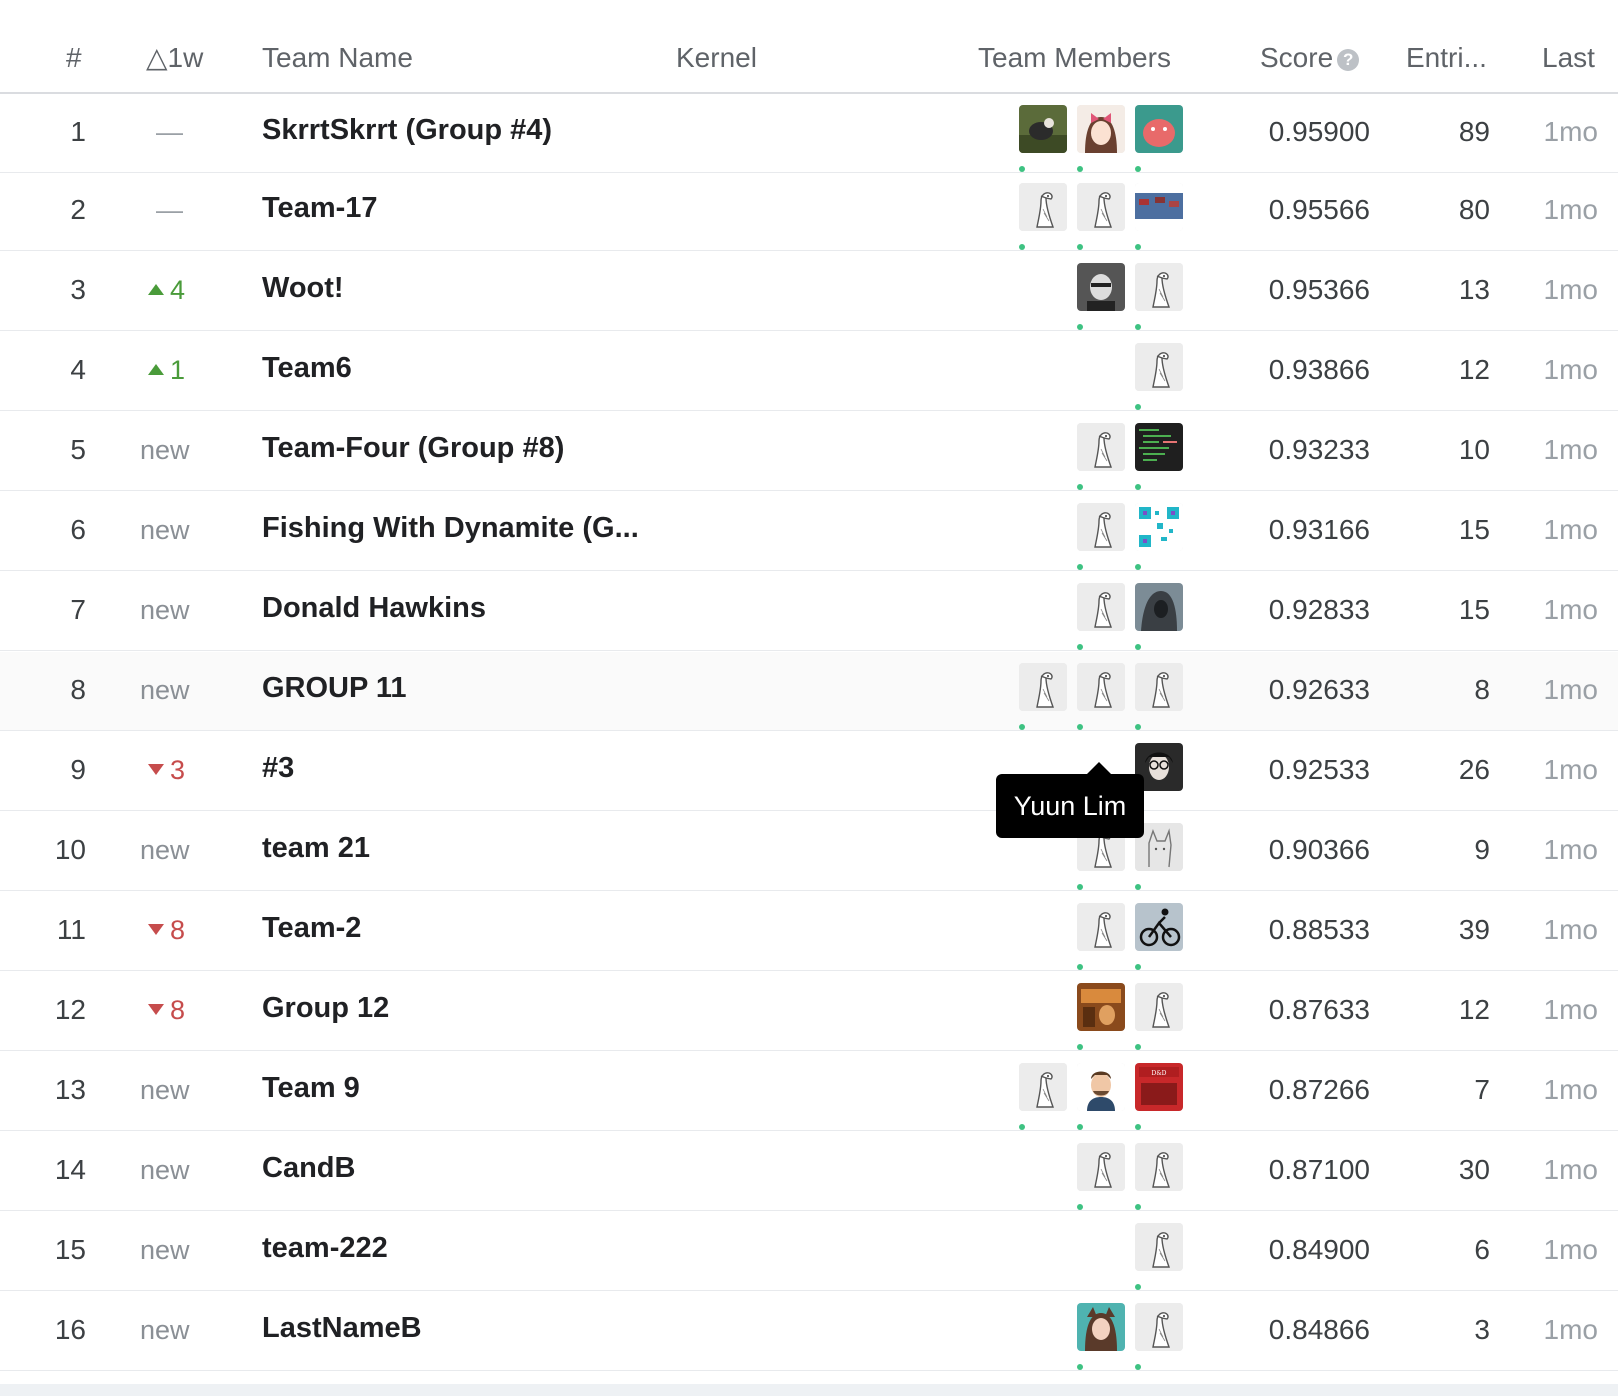 The height and width of the screenshot is (1396, 1618). What do you see at coordinates (74, 58) in the screenshot?
I see `rank-column-header: #` at bounding box center [74, 58].